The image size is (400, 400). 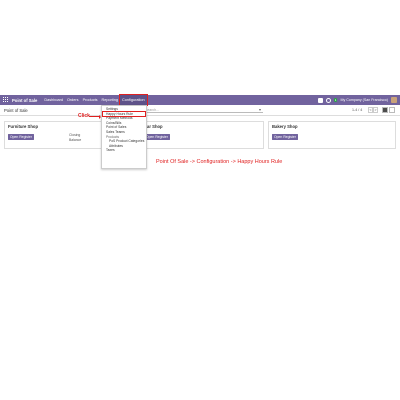 I want to click on search-options-chevron-icon: ▾, so click(x=260, y=109).